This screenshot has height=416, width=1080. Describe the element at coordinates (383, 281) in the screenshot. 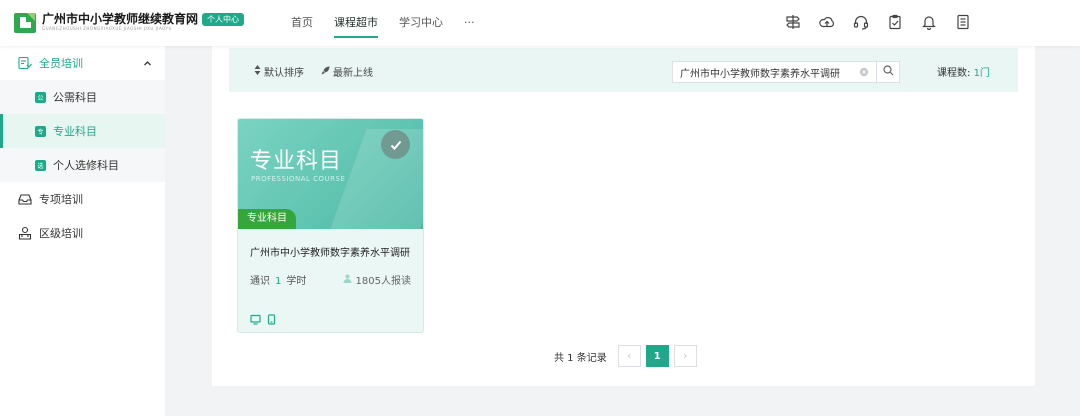

I see `course-readers-count: 1805人报读` at that location.